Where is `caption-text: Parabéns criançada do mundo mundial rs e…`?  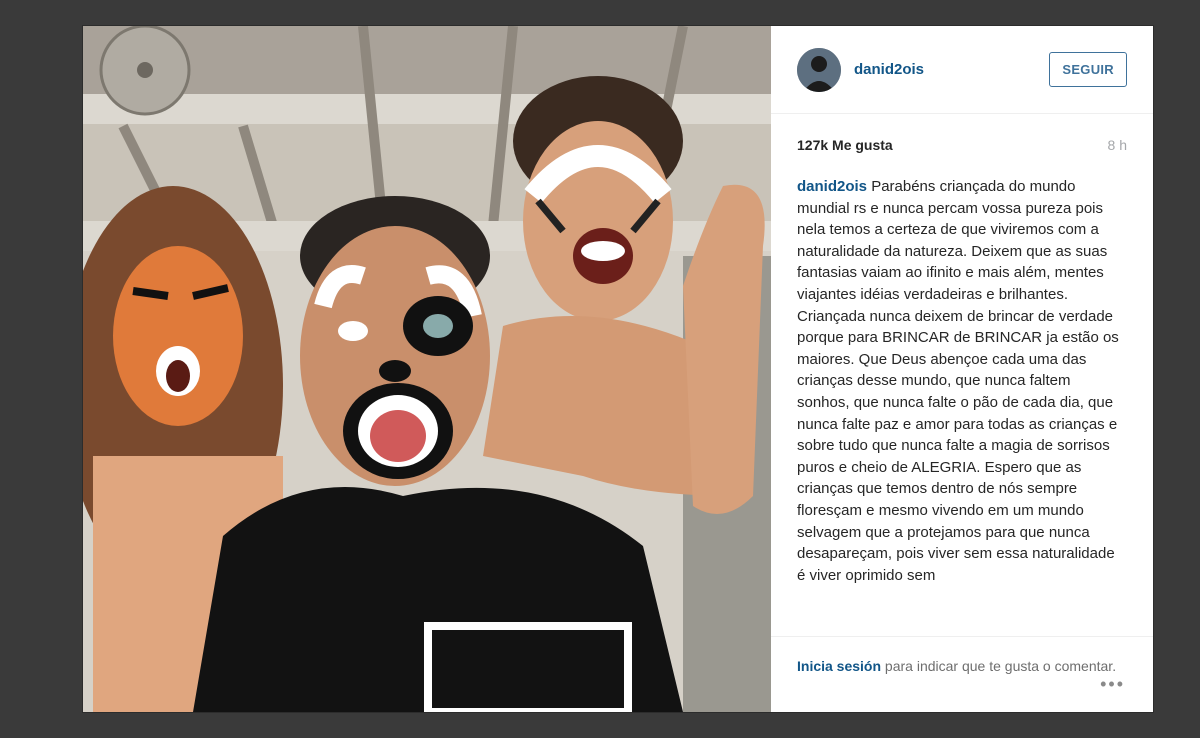
caption-text: Parabéns criançada do mundo mundial rs e… is located at coordinates (958, 381).